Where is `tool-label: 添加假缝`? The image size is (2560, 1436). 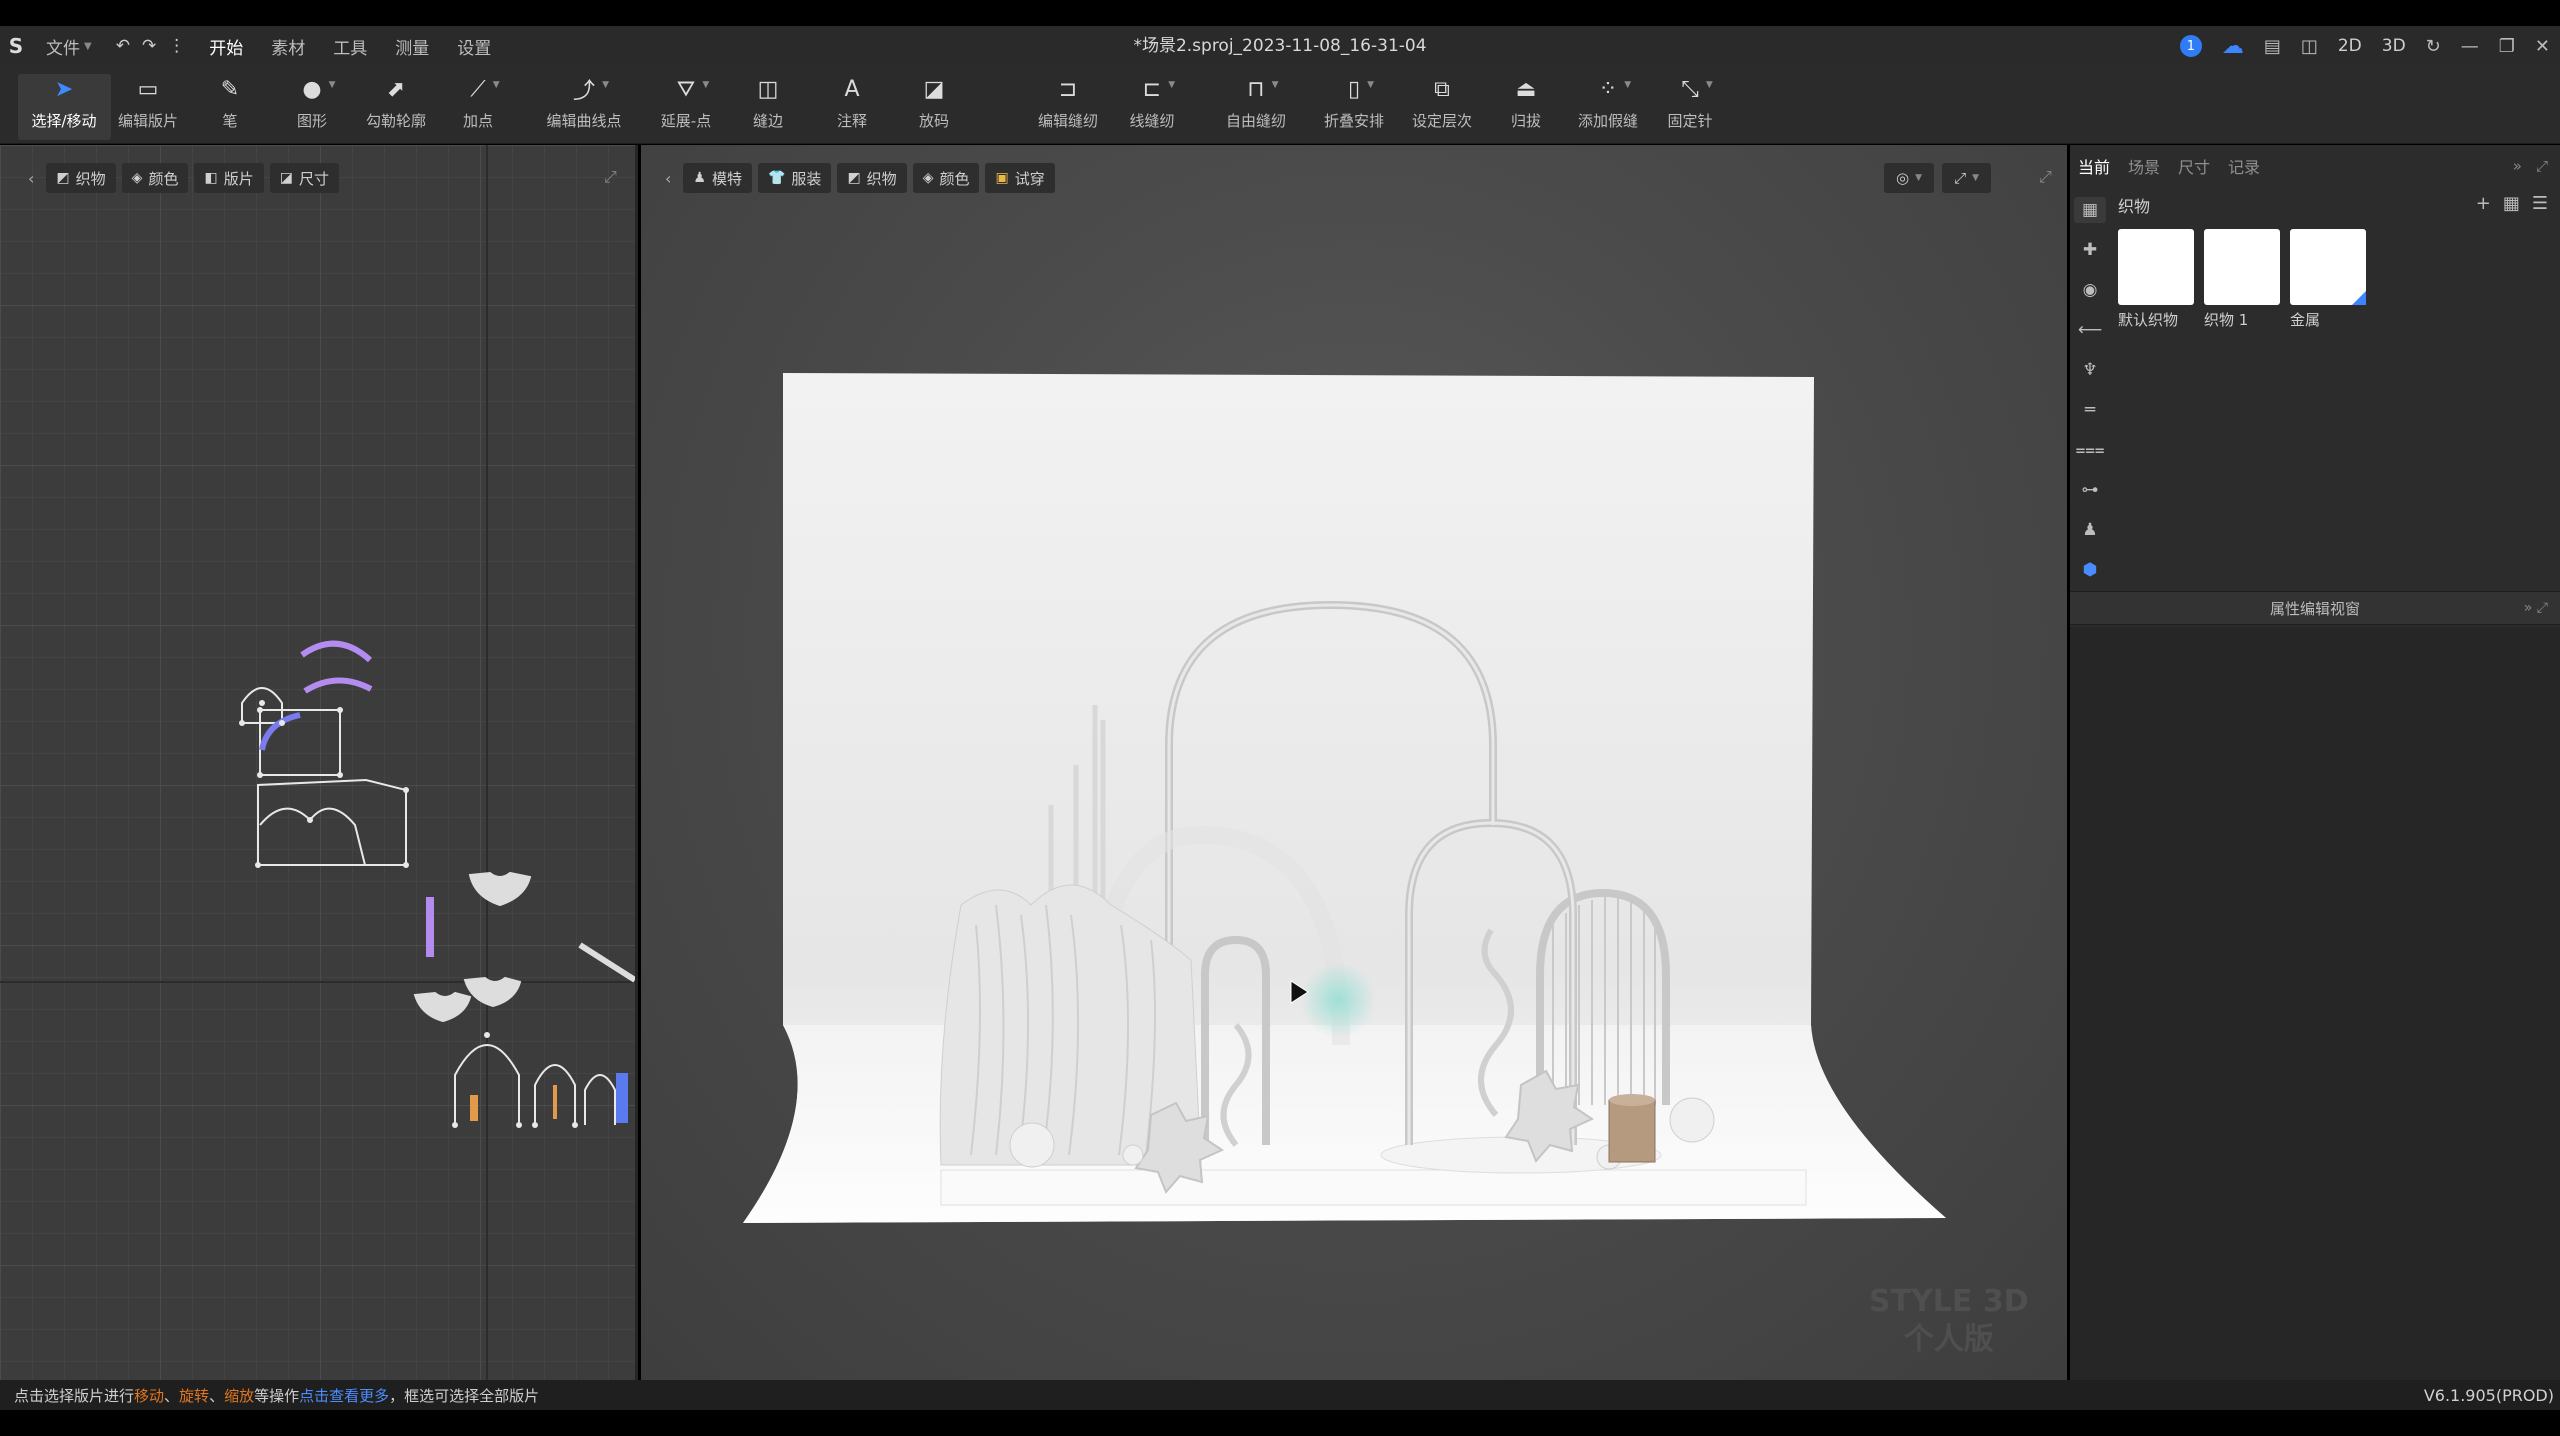 tool-label: 添加假缝 is located at coordinates (1607, 121).